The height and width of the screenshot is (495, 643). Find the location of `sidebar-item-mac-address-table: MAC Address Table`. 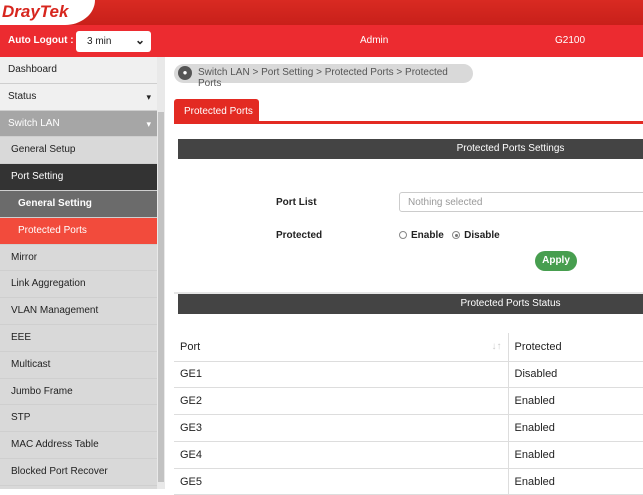

sidebar-item-mac-address-table: MAC Address Table is located at coordinates (78, 445).